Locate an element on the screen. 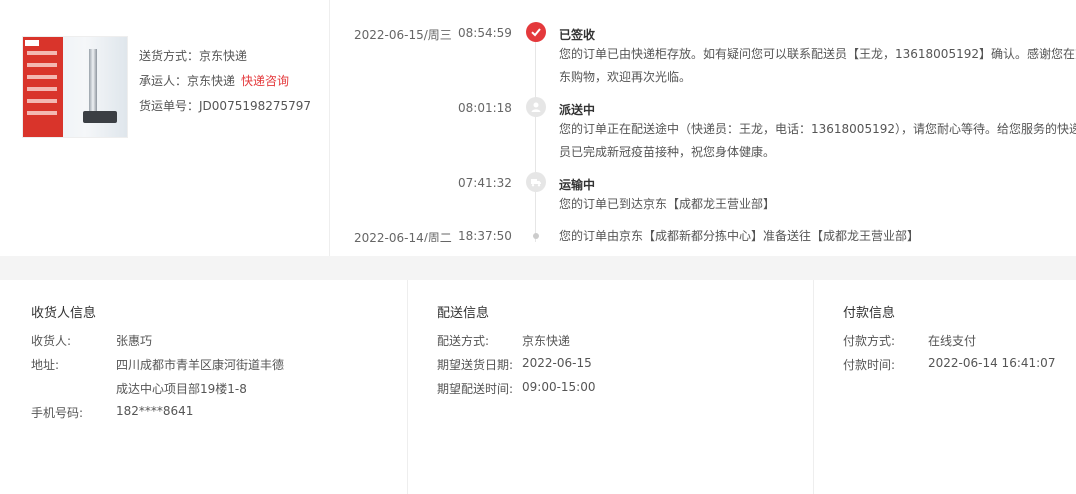  event-status: 运输中 is located at coordinates (577, 185).